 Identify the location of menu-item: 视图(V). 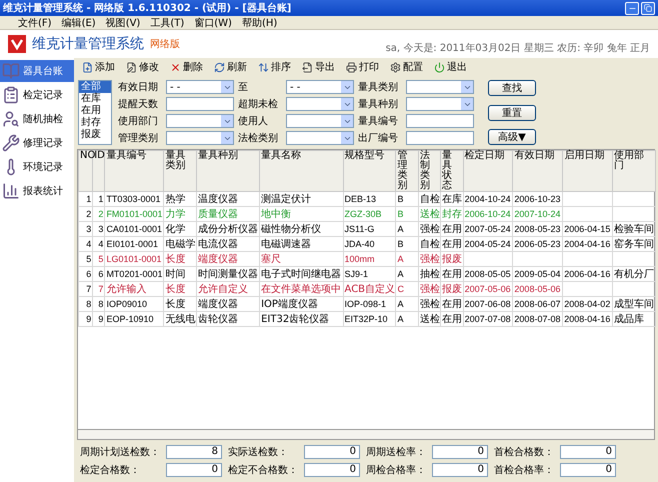
(123, 23).